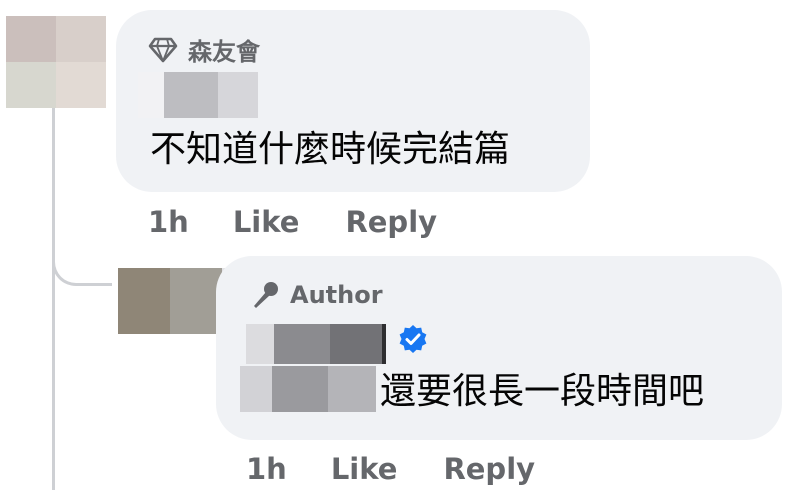 This screenshot has height=490, width=800. I want to click on reply-actions: 1h Like Reply, so click(390, 469).